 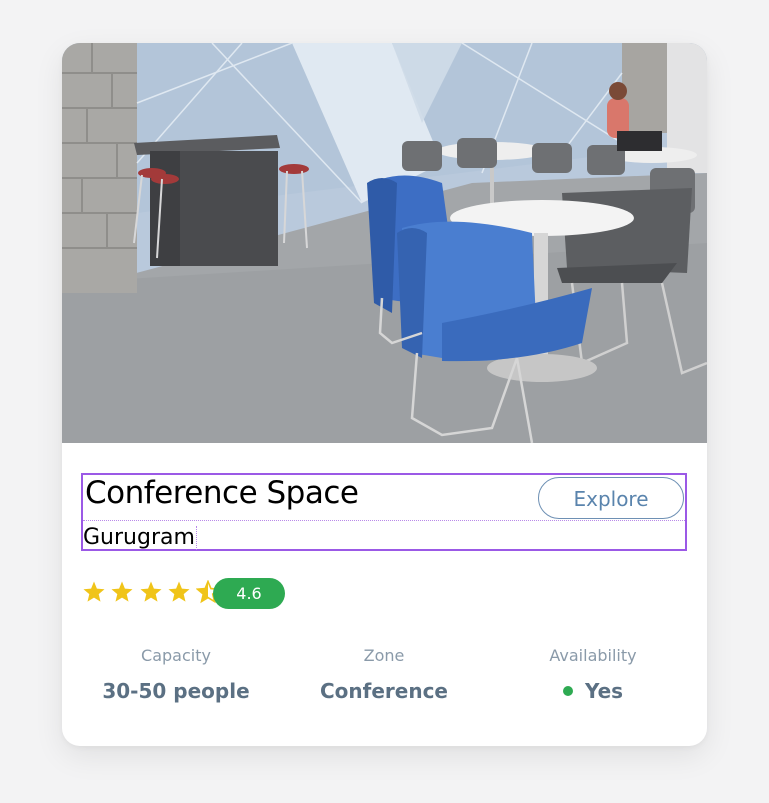 I want to click on stat-zone: Zone Conference, so click(x=384, y=674).